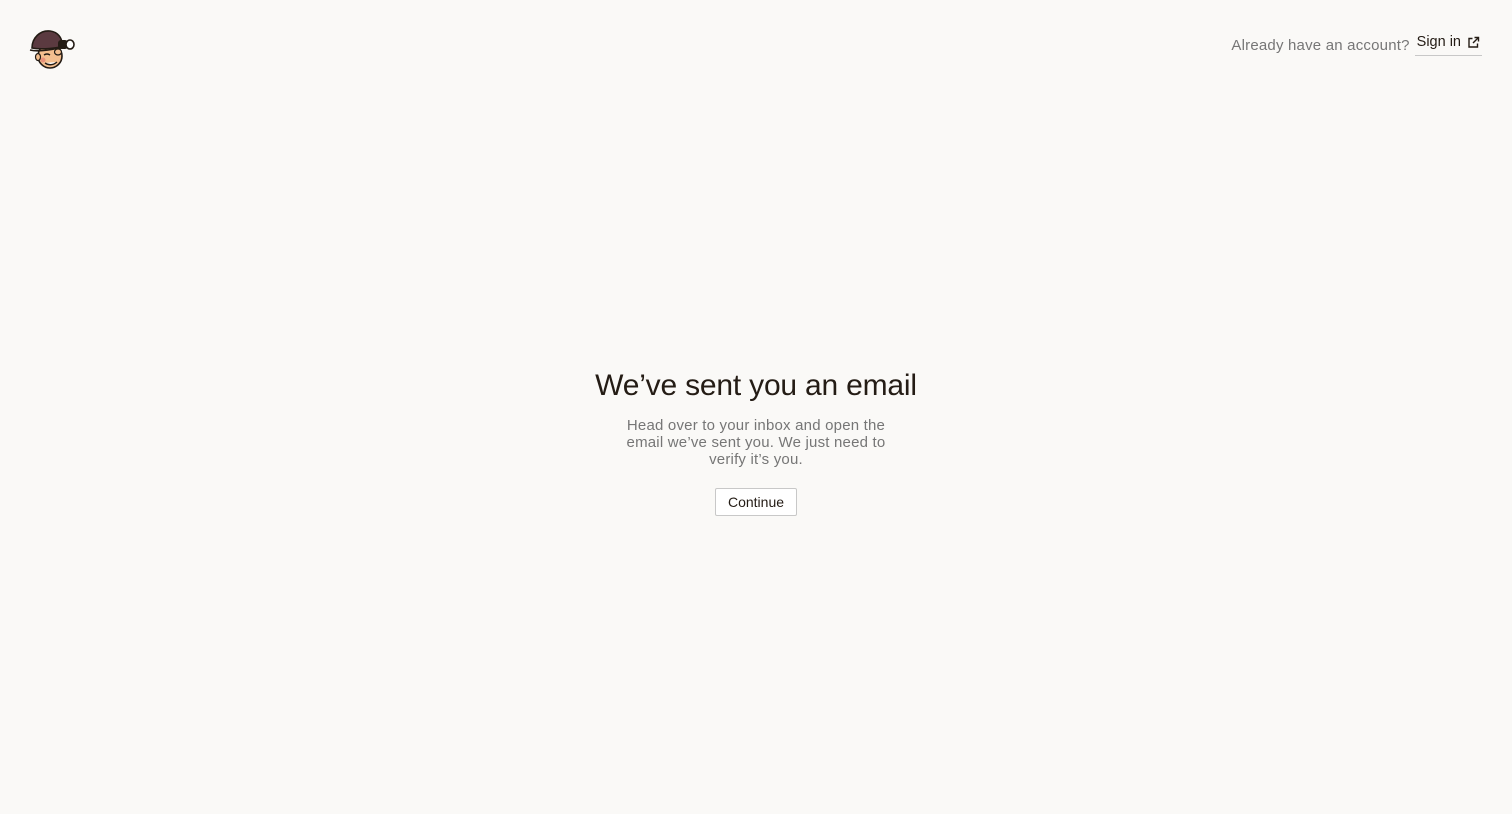 This screenshot has height=814, width=1512. I want to click on header-signin-prompt: Already have an account? Sign in, so click(1356, 45).